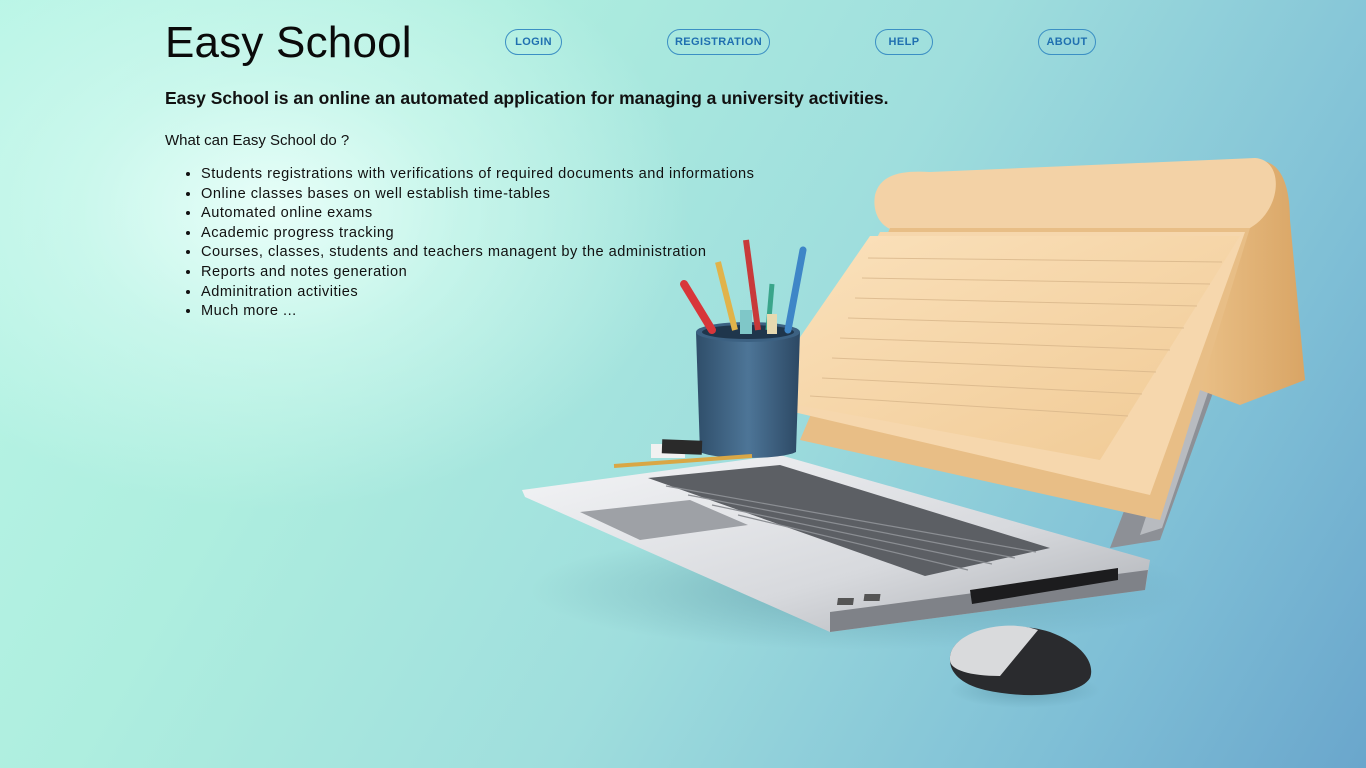  Describe the element at coordinates (288, 42) in the screenshot. I see `site-logo-title: Easy School` at that location.